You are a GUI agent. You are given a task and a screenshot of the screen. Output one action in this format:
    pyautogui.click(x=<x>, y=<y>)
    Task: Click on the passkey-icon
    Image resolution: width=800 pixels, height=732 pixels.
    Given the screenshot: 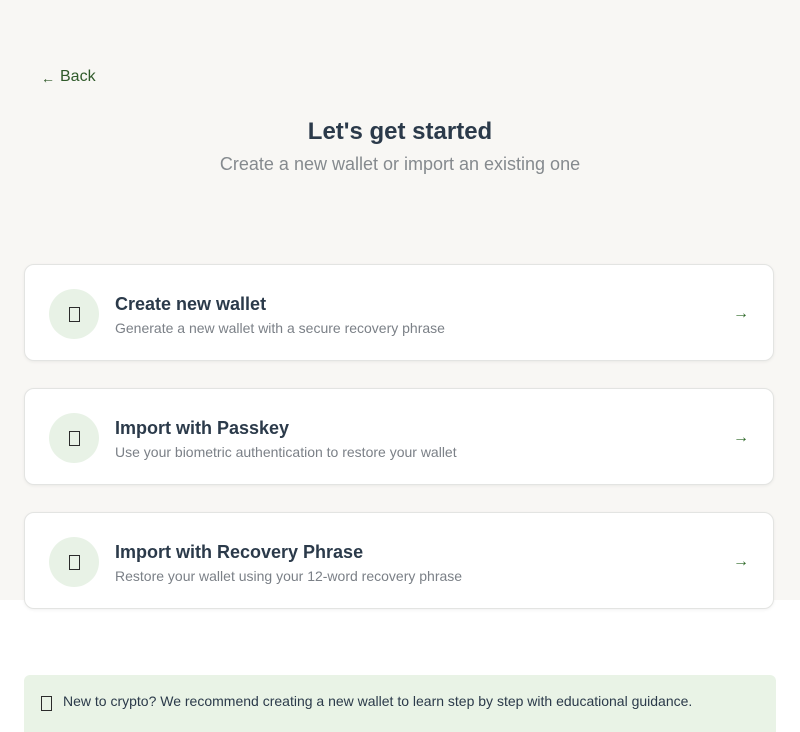 What is the action you would take?
    pyautogui.click(x=74, y=438)
    